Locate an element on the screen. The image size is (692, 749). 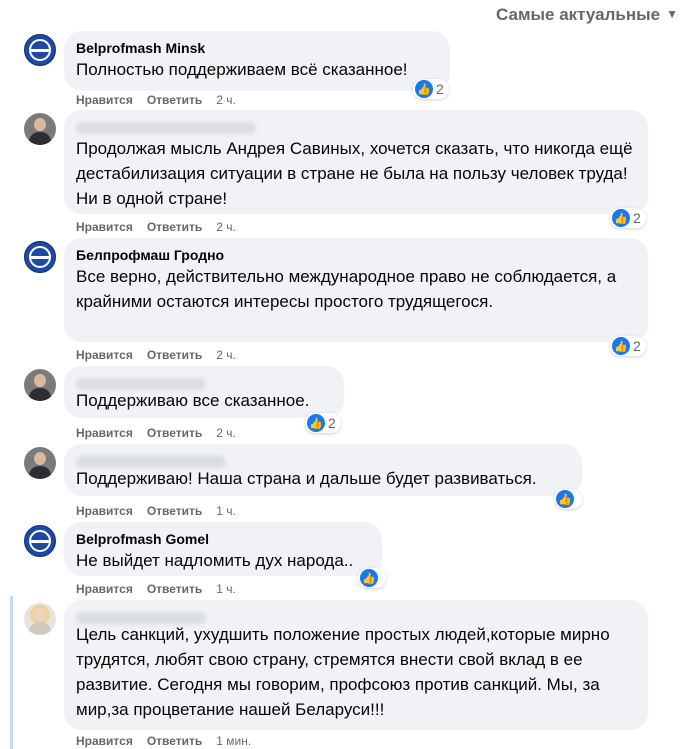
comment-author: Belprofmash Minsk is located at coordinates (257, 48).